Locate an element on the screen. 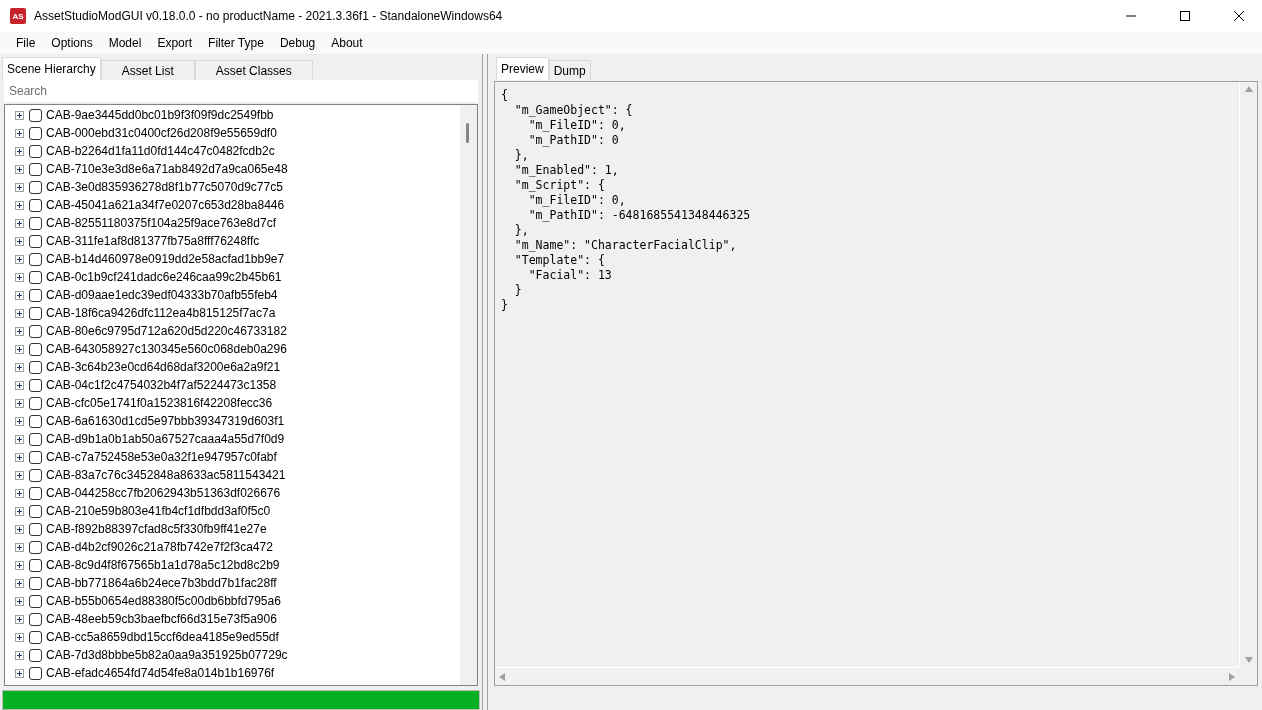  scrollbar is located at coordinates (468, 395).